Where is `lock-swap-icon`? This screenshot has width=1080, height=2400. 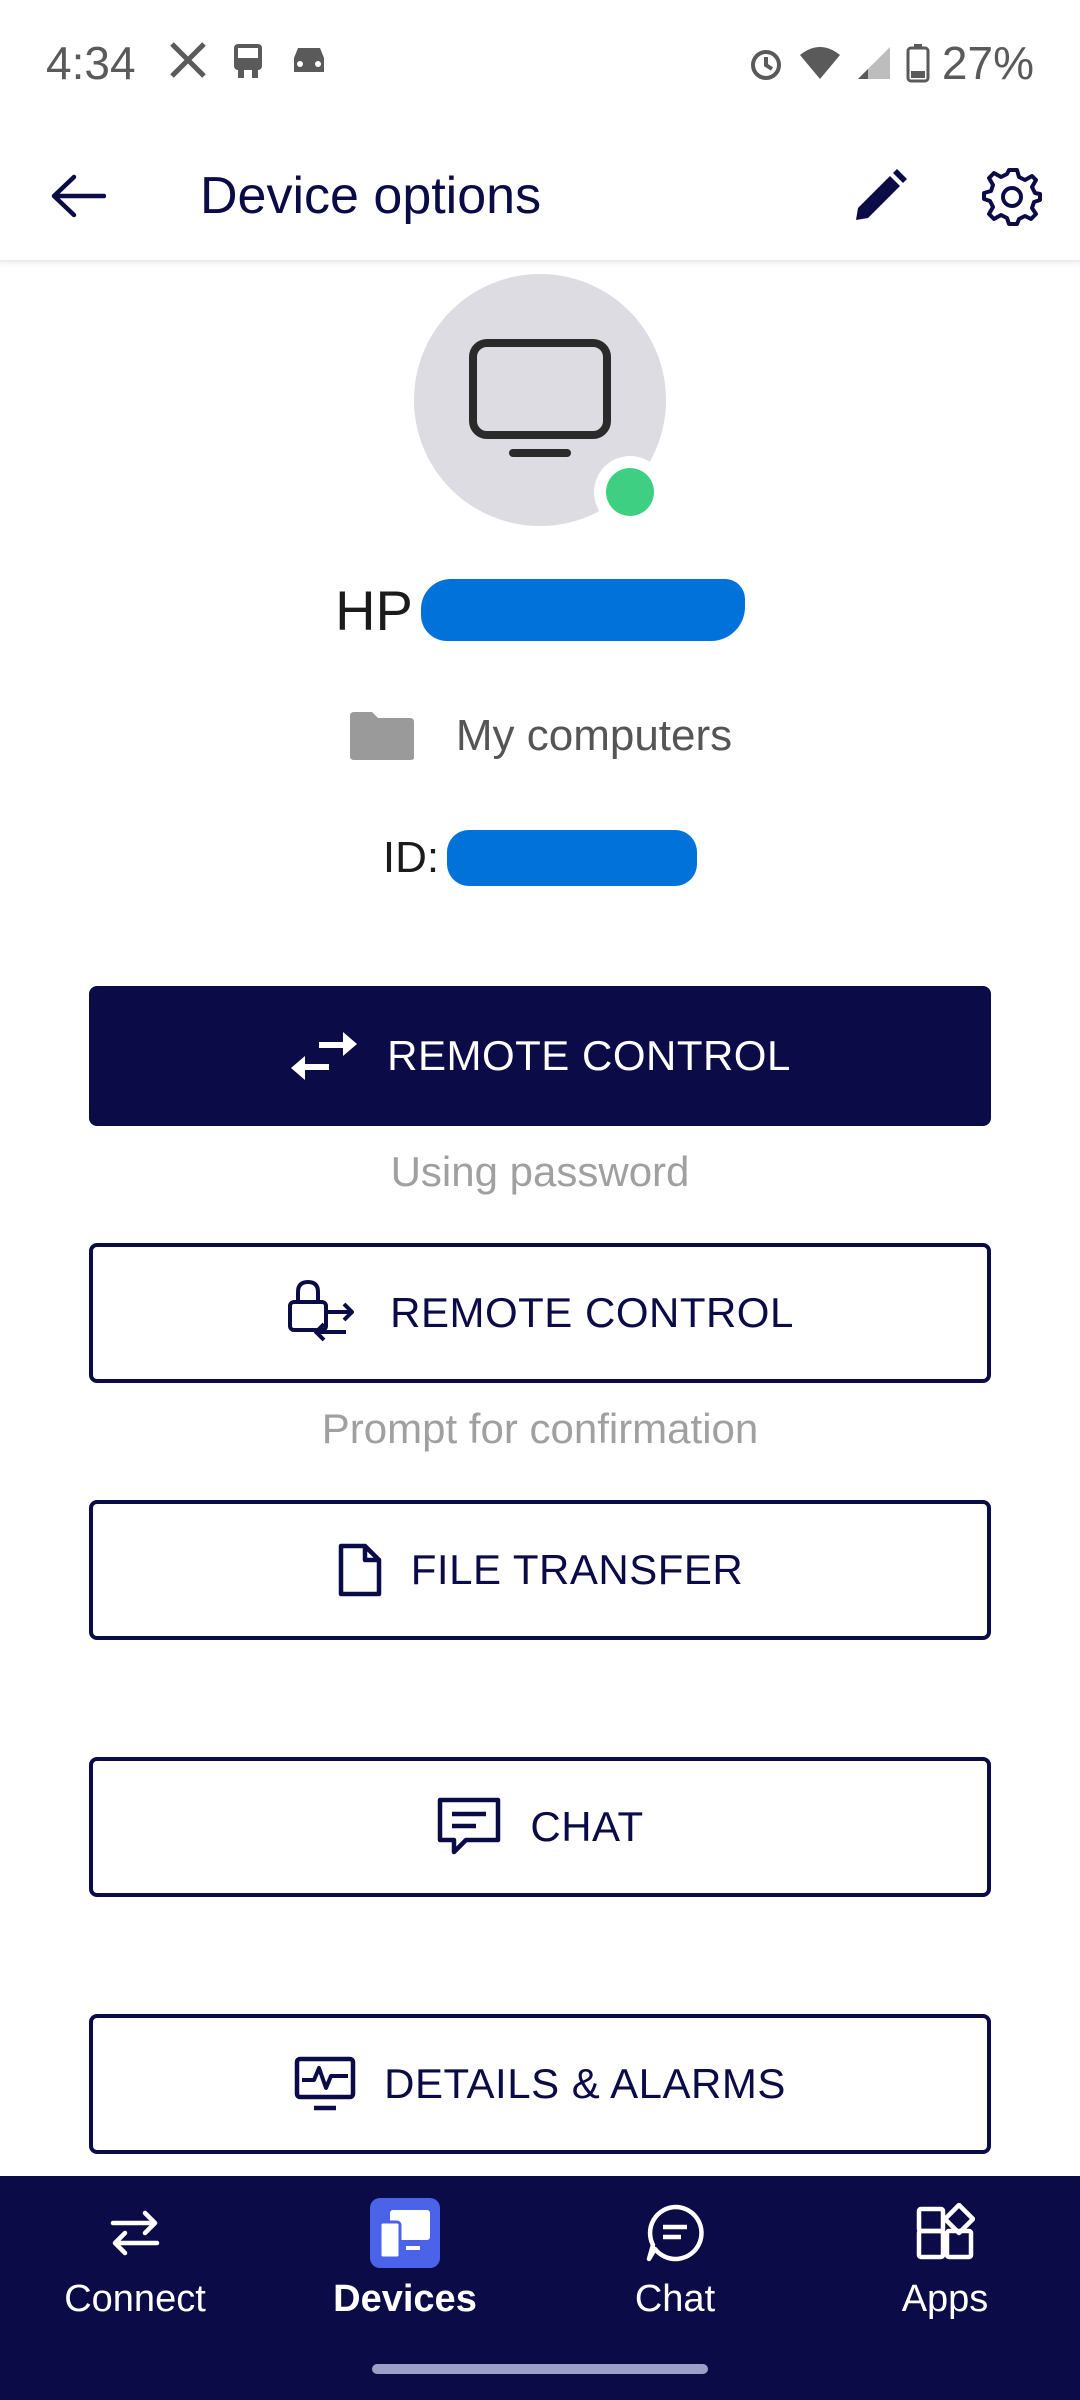
lock-swap-icon is located at coordinates (321, 1310).